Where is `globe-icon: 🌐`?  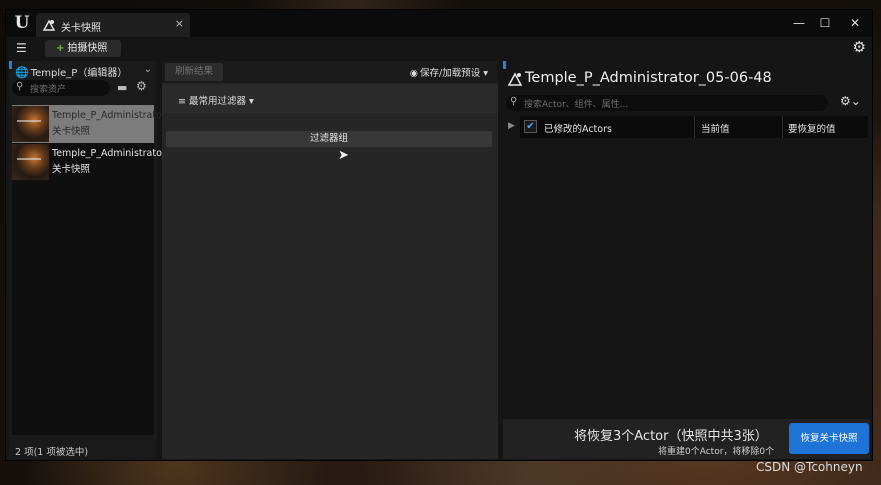 globe-icon: 🌐 is located at coordinates (22, 72).